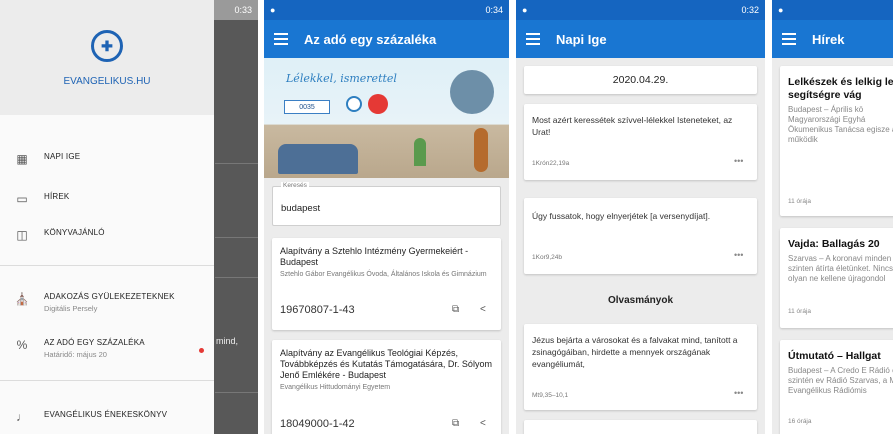 This screenshot has width=893, height=434. I want to click on news-time: 11 órája, so click(800, 201).